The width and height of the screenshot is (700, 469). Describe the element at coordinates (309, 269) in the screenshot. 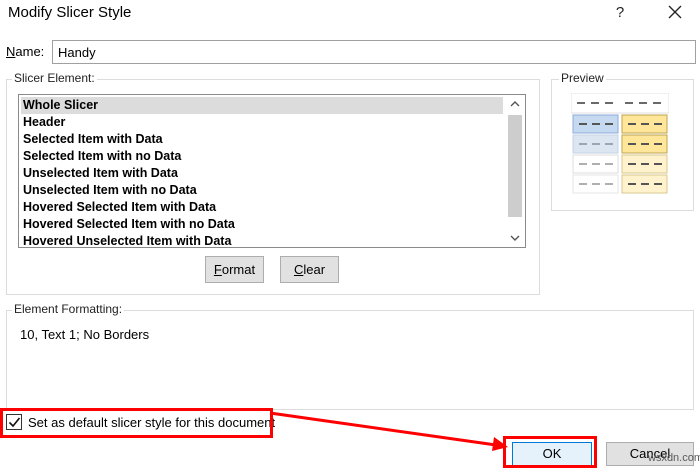

I see `clear-button: Clear` at that location.